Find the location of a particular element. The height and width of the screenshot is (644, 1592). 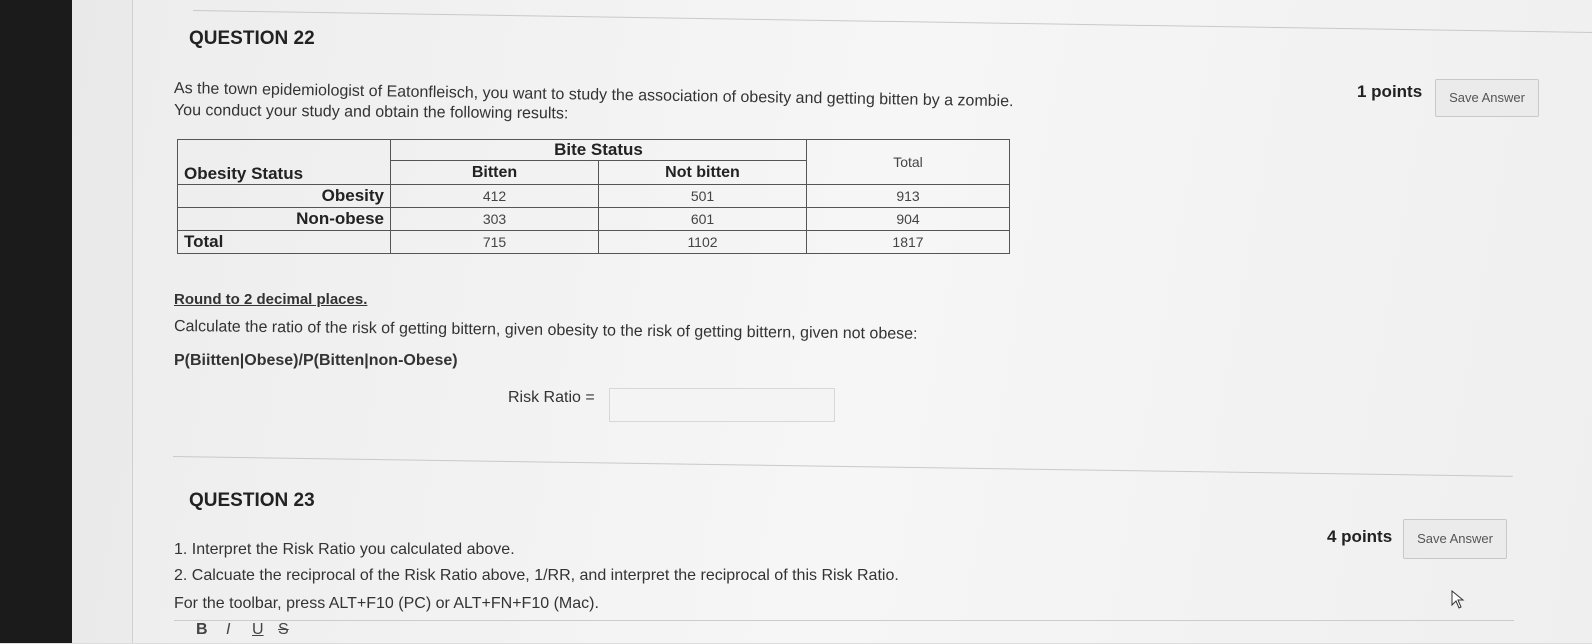

question-divider is located at coordinates (842, 466).